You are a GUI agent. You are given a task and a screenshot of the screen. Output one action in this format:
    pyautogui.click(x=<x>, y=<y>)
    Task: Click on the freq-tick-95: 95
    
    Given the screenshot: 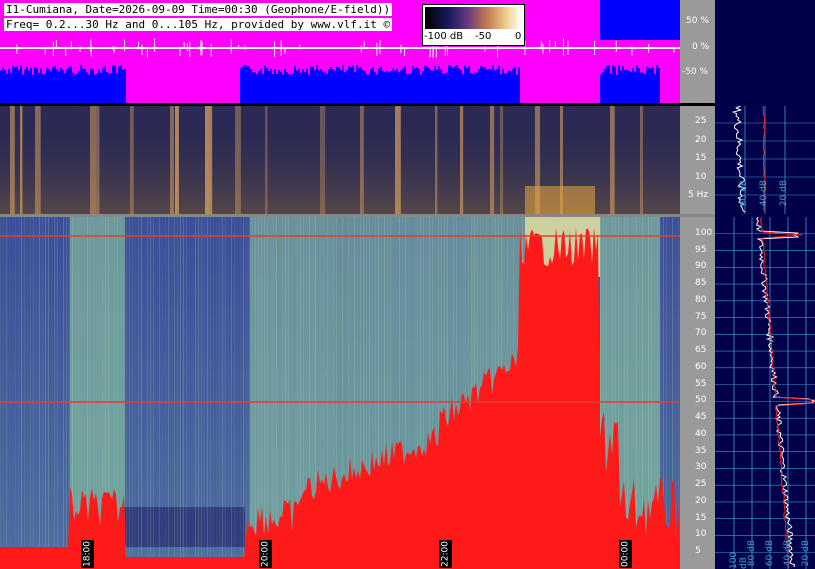 What is the action you would take?
    pyautogui.click(x=701, y=249)
    